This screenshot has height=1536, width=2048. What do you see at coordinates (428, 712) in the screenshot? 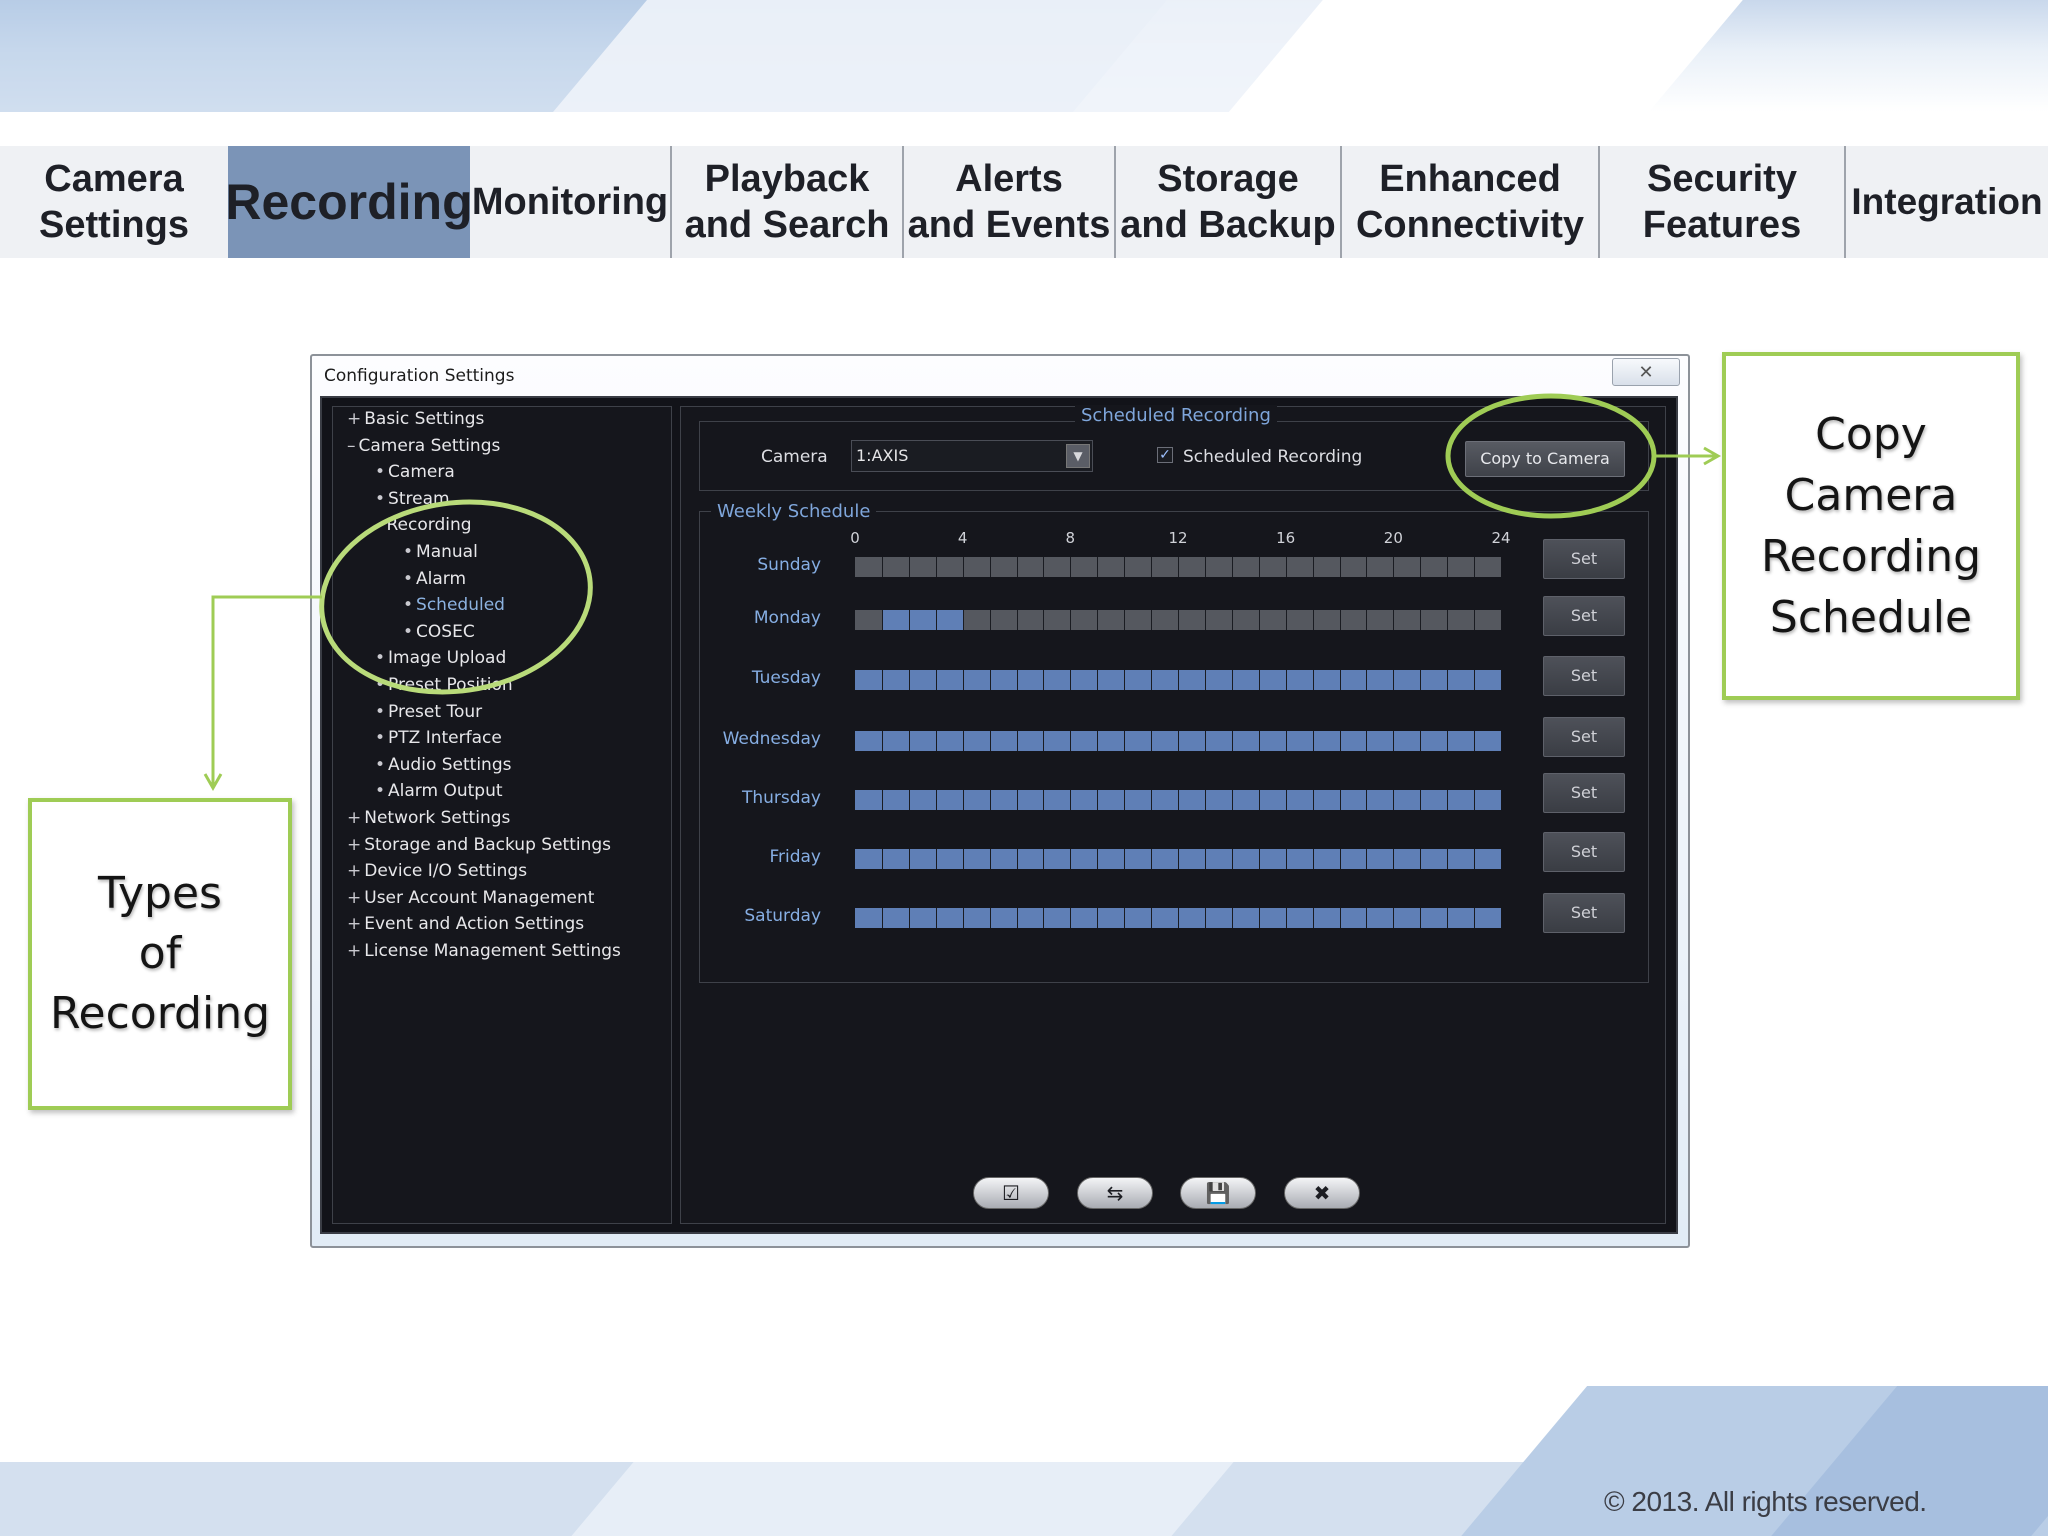
I see `tree-item-preset-tour: • Preset Tour` at bounding box center [428, 712].